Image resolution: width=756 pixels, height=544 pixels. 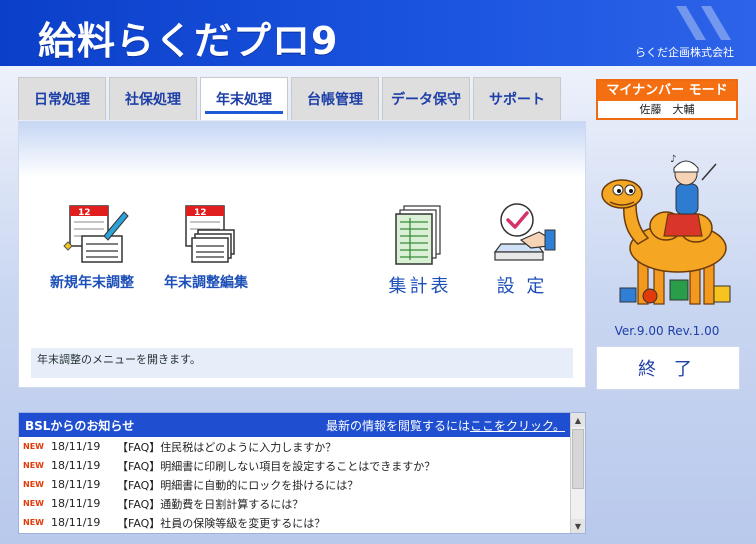 What do you see at coordinates (295, 425) in the screenshot?
I see `news-header: BSLからのお知らせ 最新の情報を閲覧するにはここをクリック。` at bounding box center [295, 425].